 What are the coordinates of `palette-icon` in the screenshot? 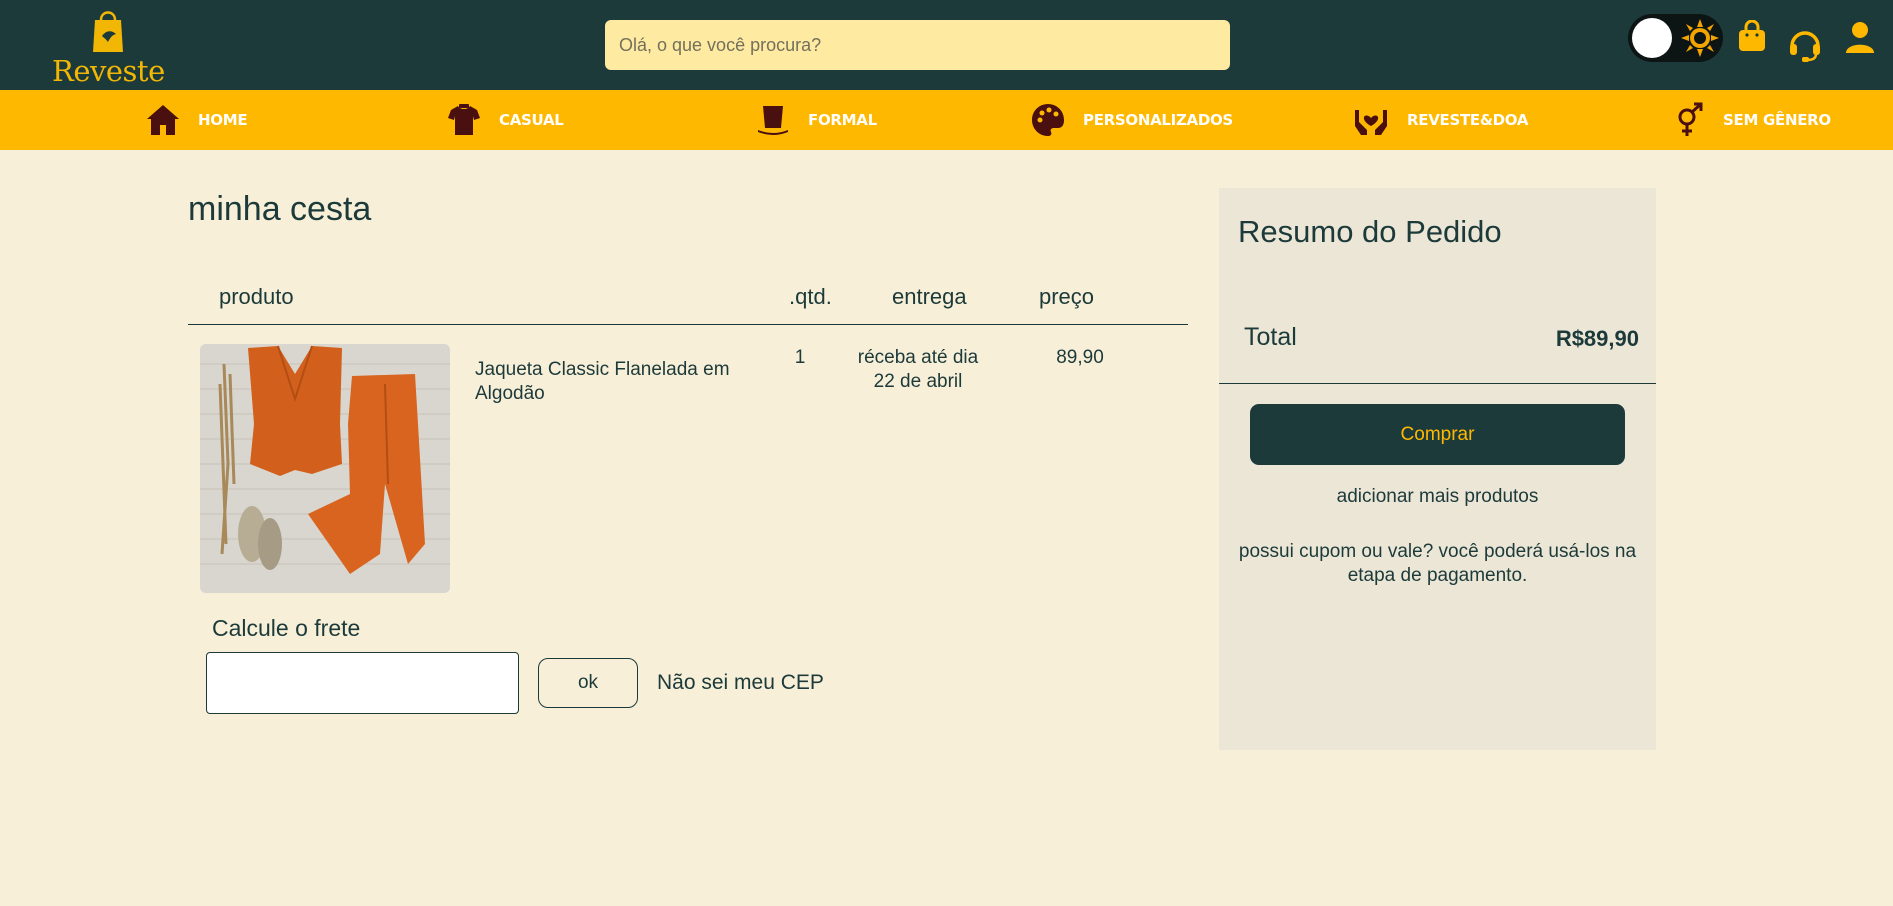 It's located at (1048, 120).